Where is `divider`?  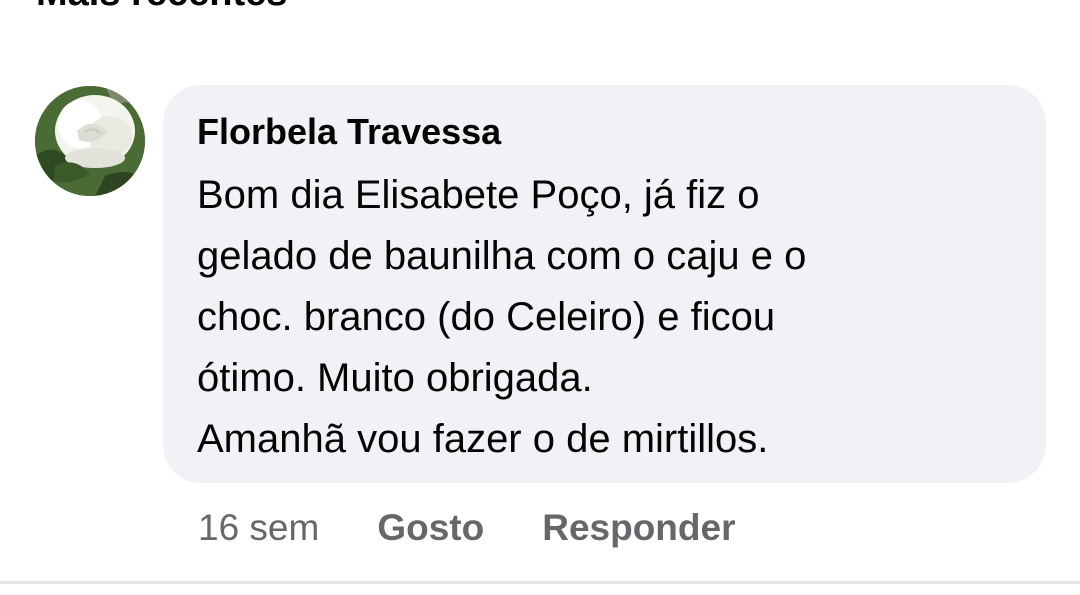 divider is located at coordinates (540, 582).